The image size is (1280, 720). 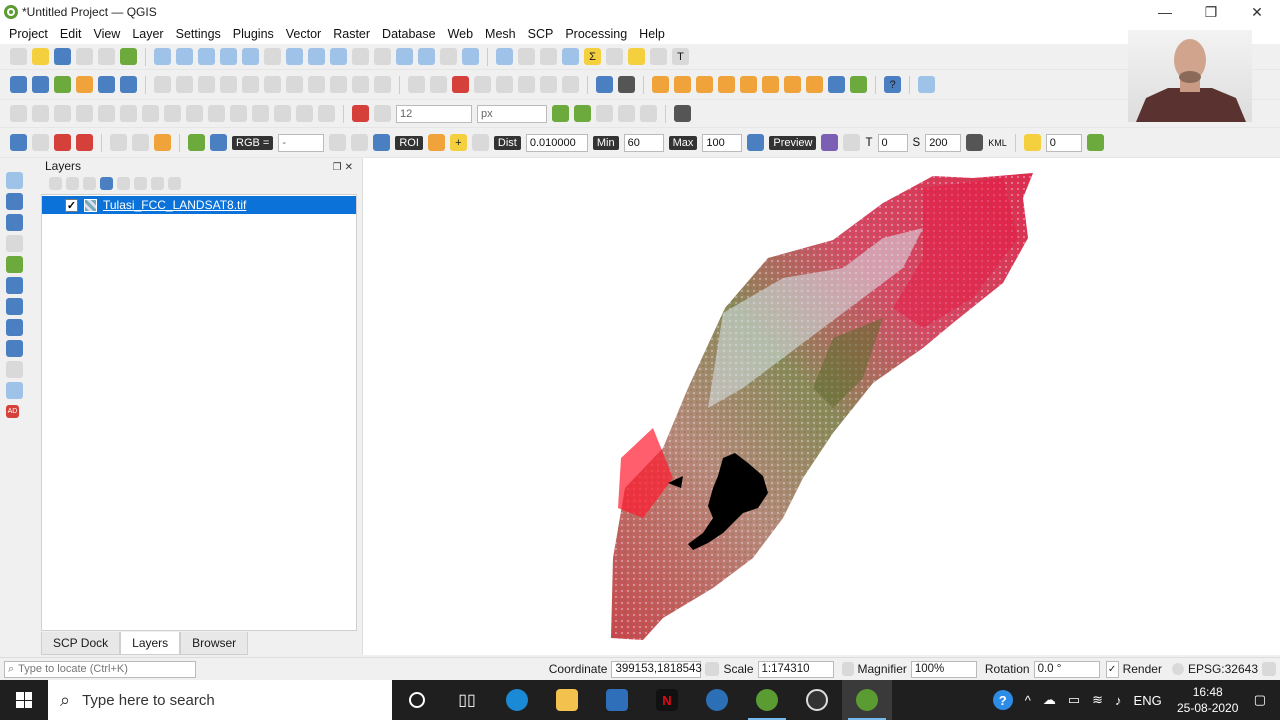 I want to click on plugin-e-icon, so click(x=770, y=84).